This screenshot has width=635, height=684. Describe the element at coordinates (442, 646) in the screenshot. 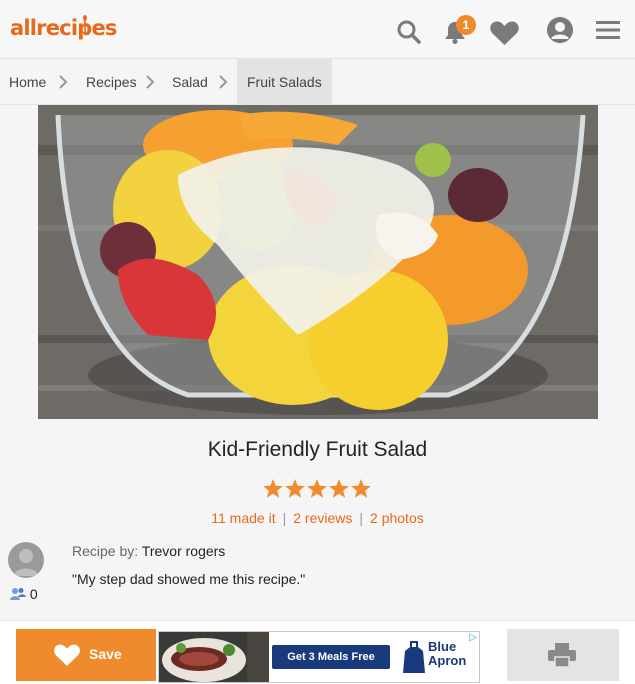

I see `ad-brand-line1: Blue` at that location.